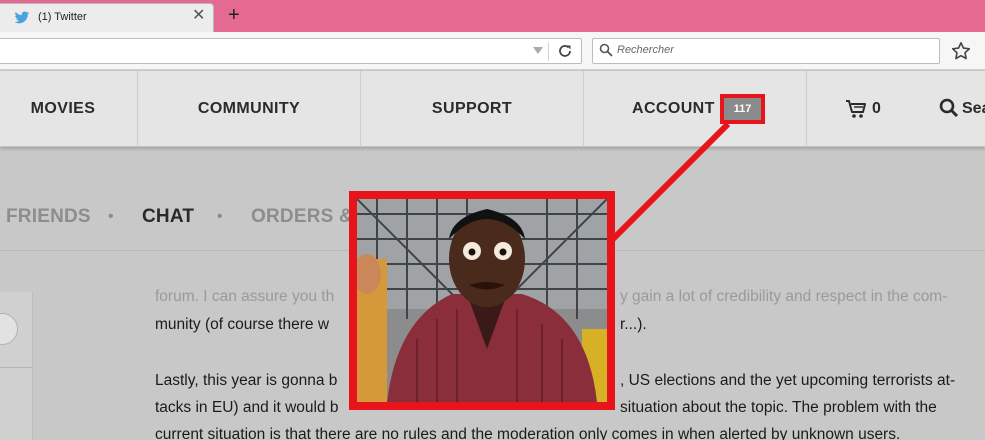 The width and height of the screenshot is (985, 440). What do you see at coordinates (961, 51) in the screenshot?
I see `star-icon` at bounding box center [961, 51].